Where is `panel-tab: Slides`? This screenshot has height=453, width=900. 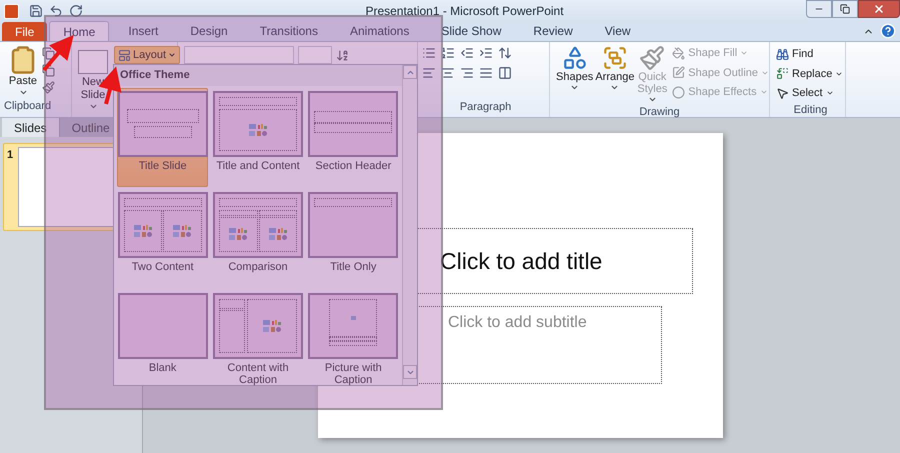 panel-tab: Slides is located at coordinates (30, 127).